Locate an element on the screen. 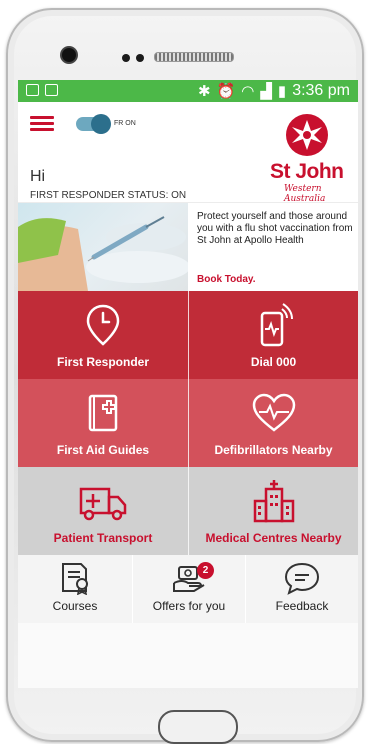 The height and width of the screenshot is (744, 368). tile-label: Dial 000 is located at coordinates (273, 362).